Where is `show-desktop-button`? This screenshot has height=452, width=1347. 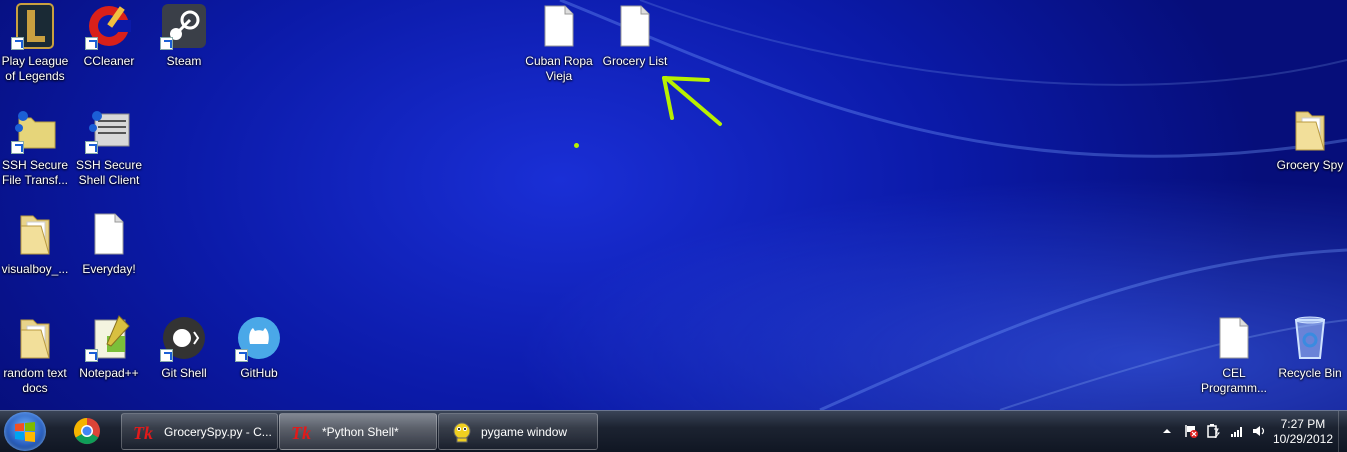
show-desktop-button is located at coordinates (1342, 431).